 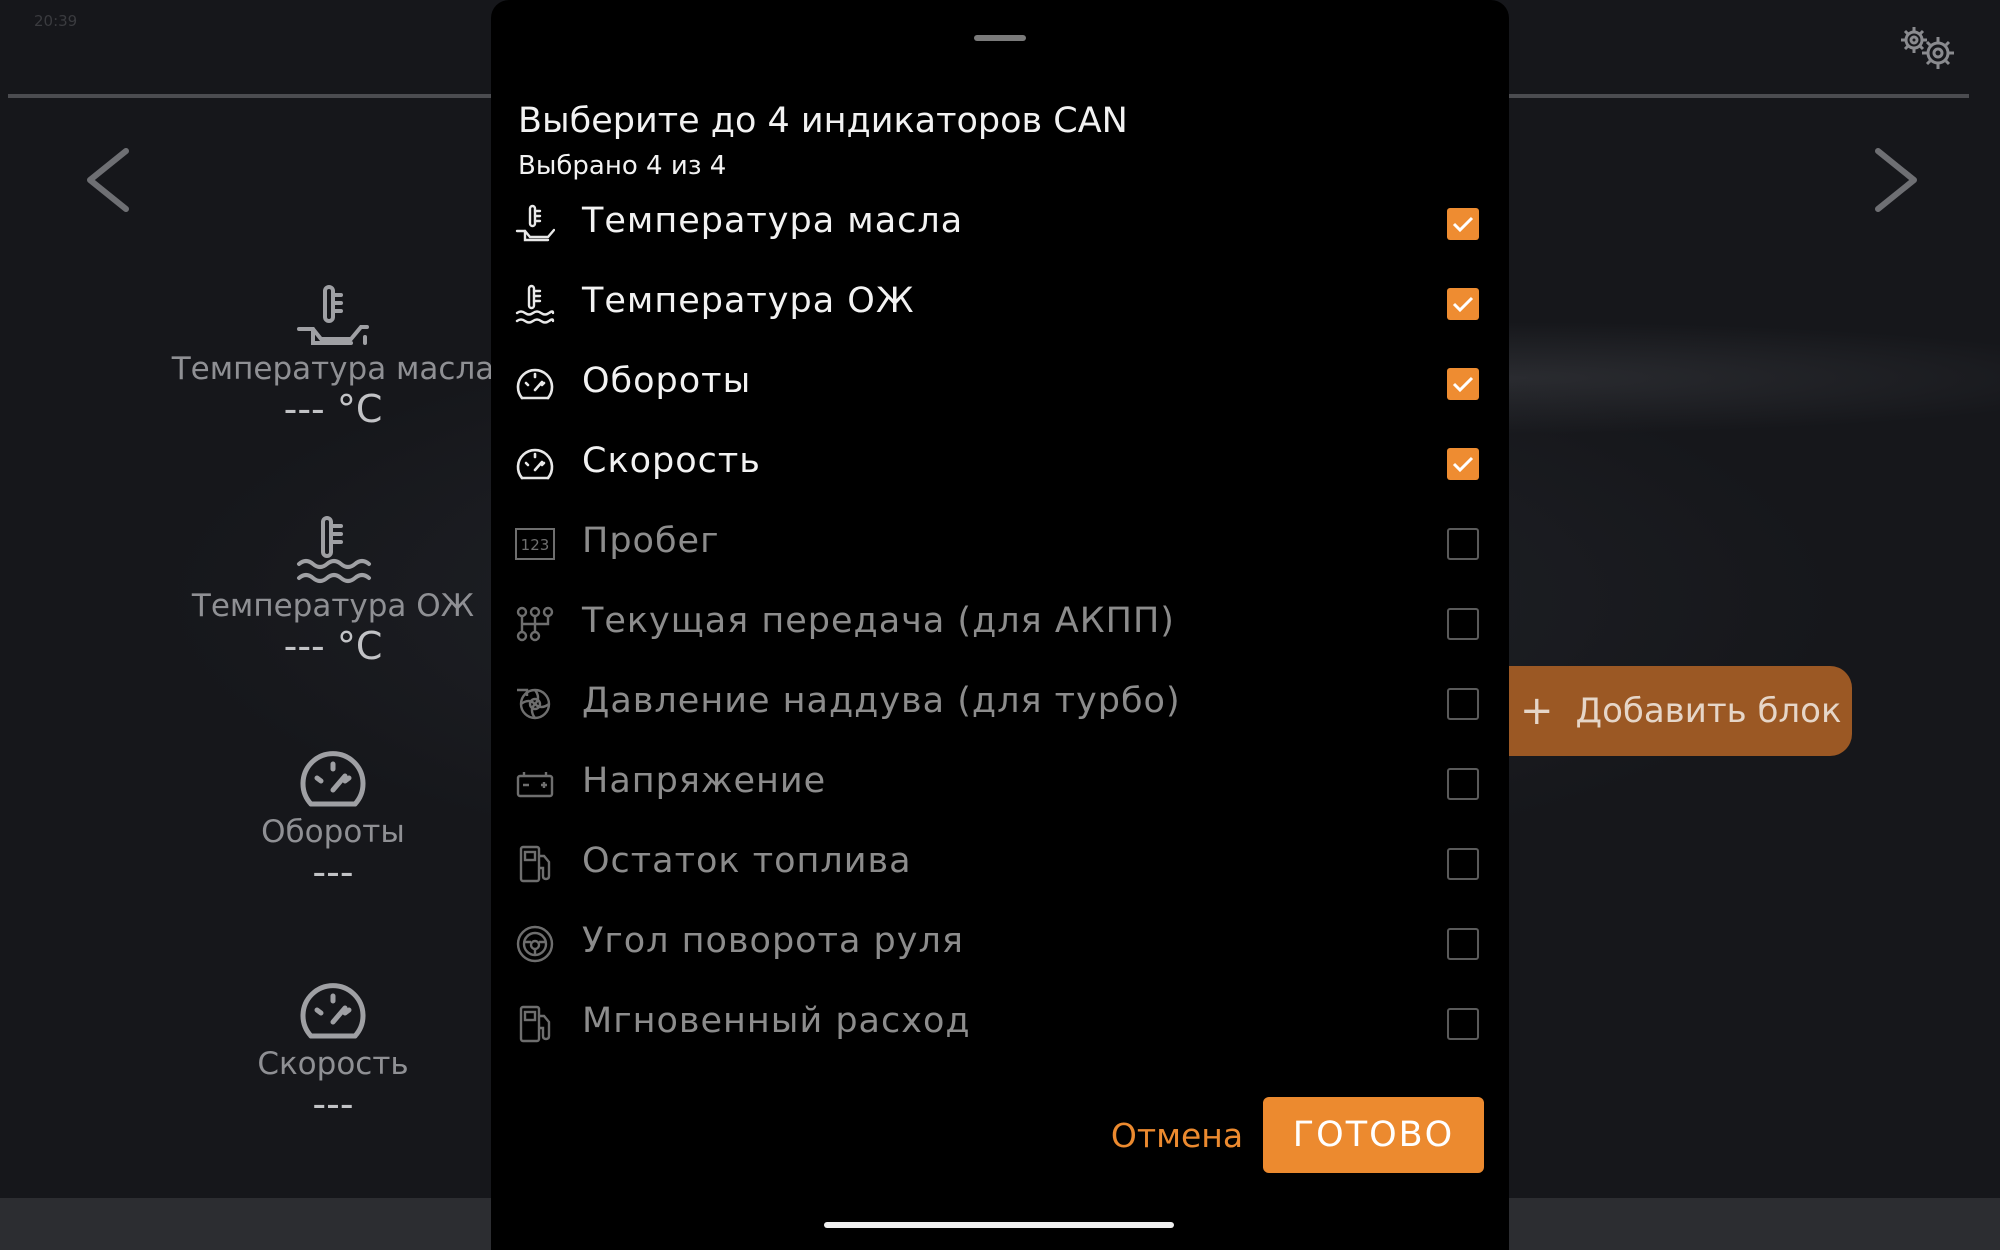 What do you see at coordinates (333, 369) in the screenshot?
I see `gauge-label: Температура масла` at bounding box center [333, 369].